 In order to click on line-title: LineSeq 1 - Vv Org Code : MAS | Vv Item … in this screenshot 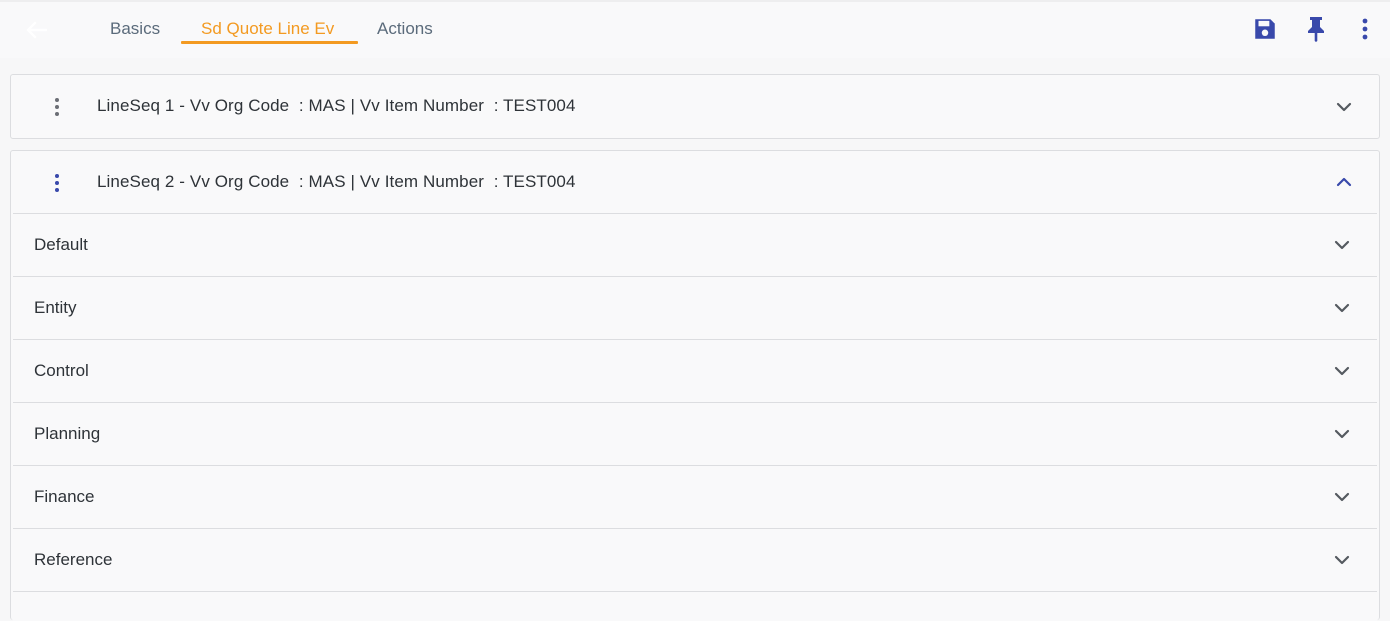, I will do `click(336, 105)`.